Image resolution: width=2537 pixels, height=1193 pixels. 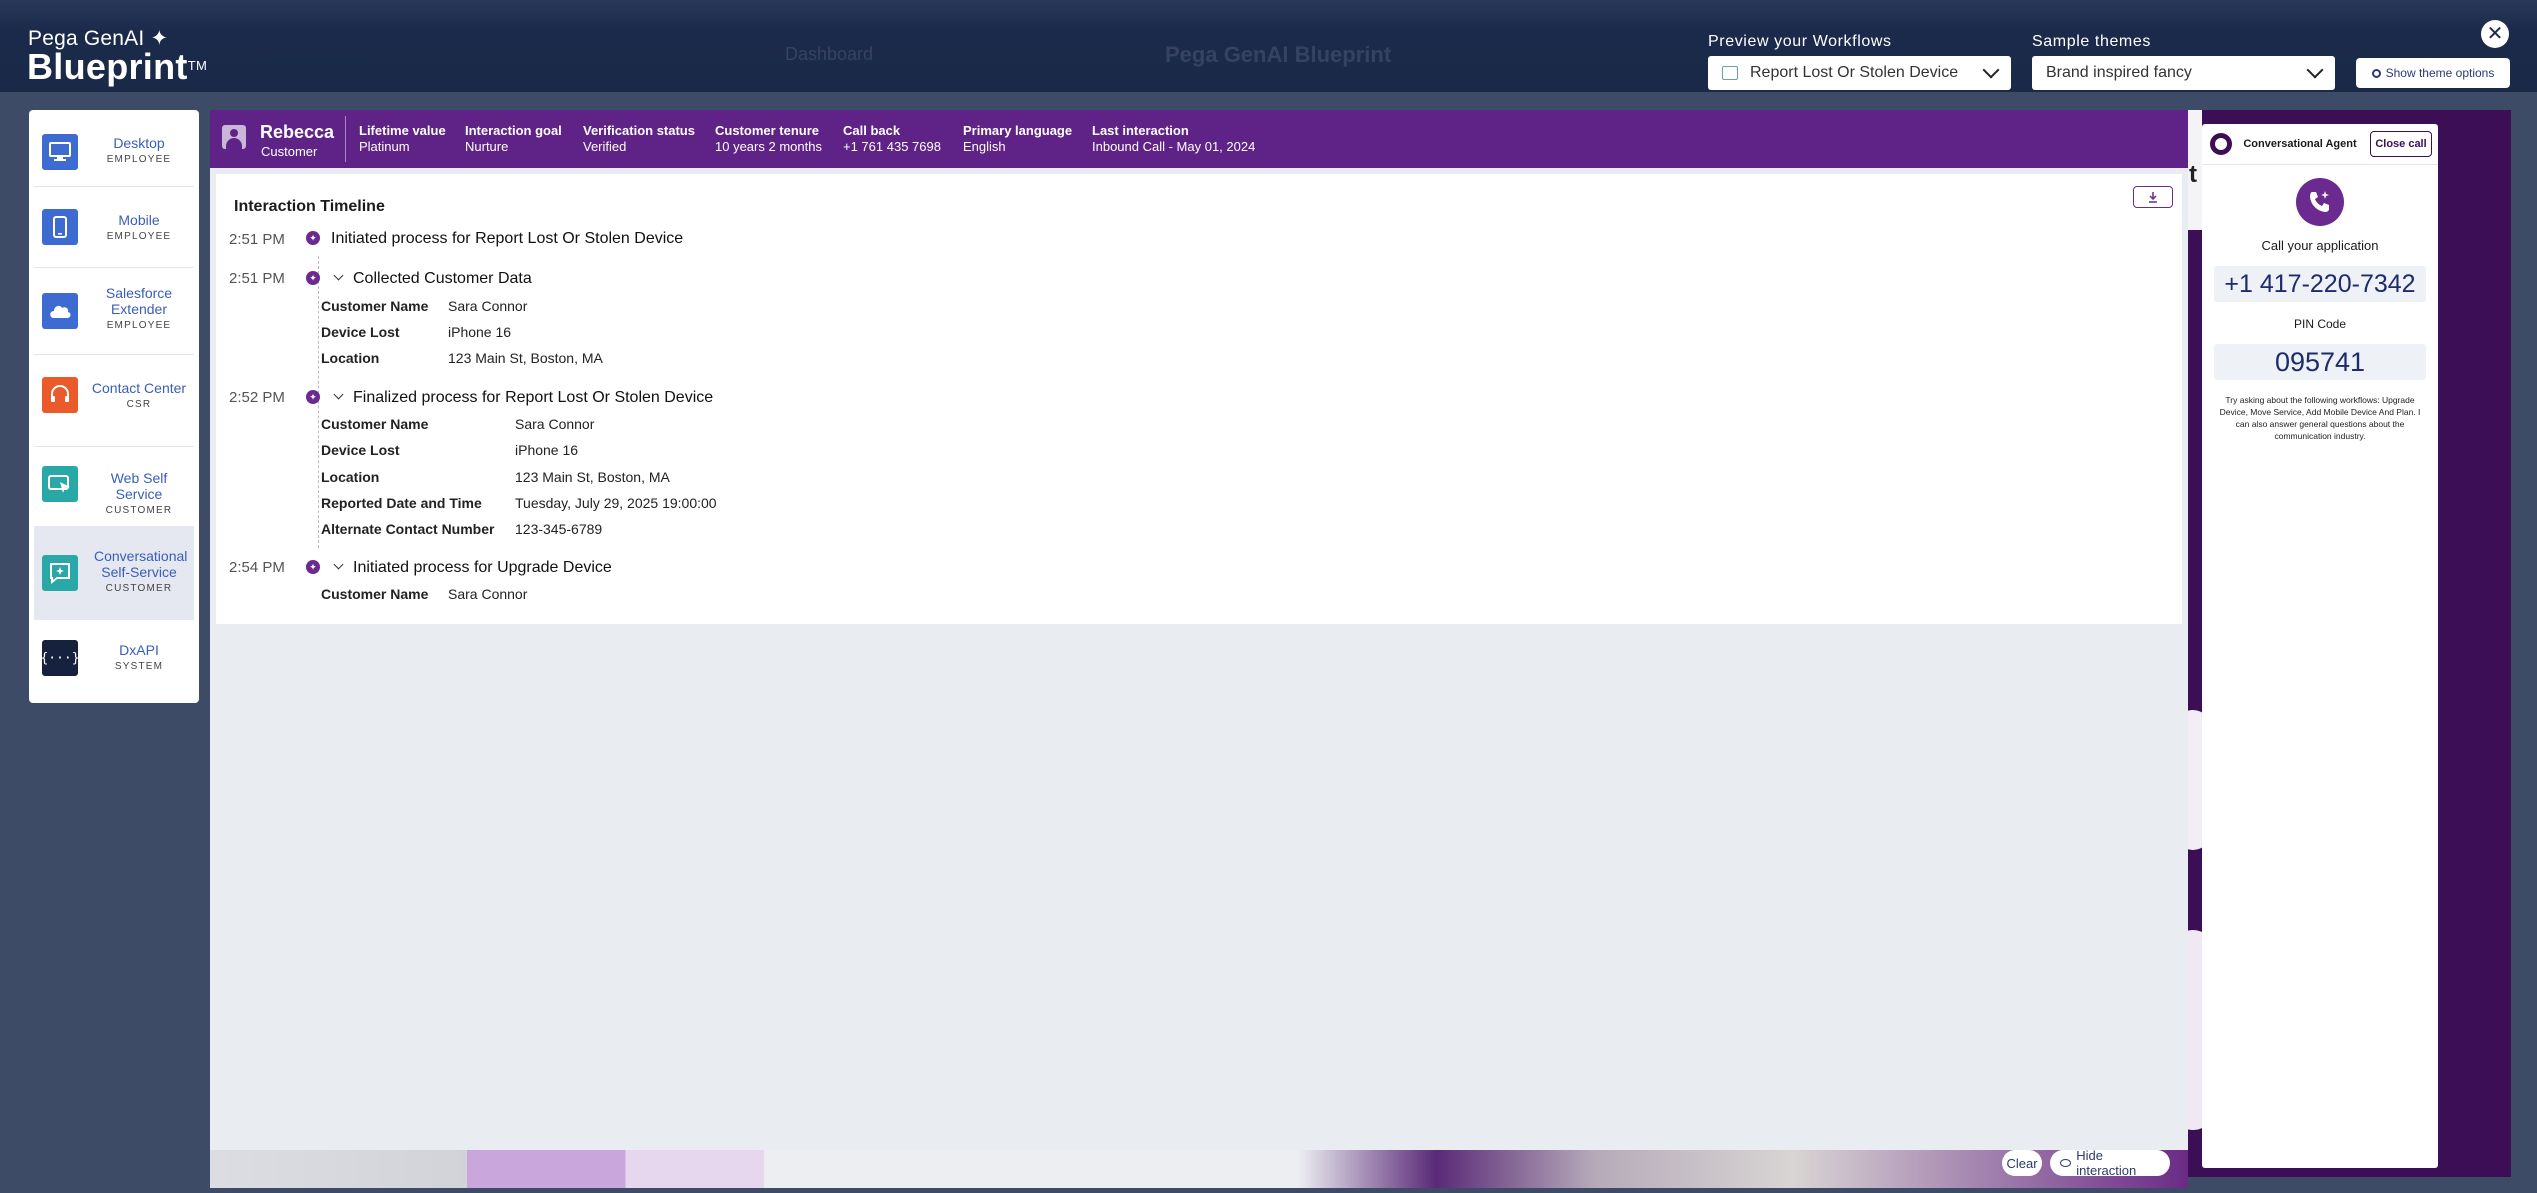 What do you see at coordinates (257, 397) in the screenshot?
I see `event-time: 2:52 PM` at bounding box center [257, 397].